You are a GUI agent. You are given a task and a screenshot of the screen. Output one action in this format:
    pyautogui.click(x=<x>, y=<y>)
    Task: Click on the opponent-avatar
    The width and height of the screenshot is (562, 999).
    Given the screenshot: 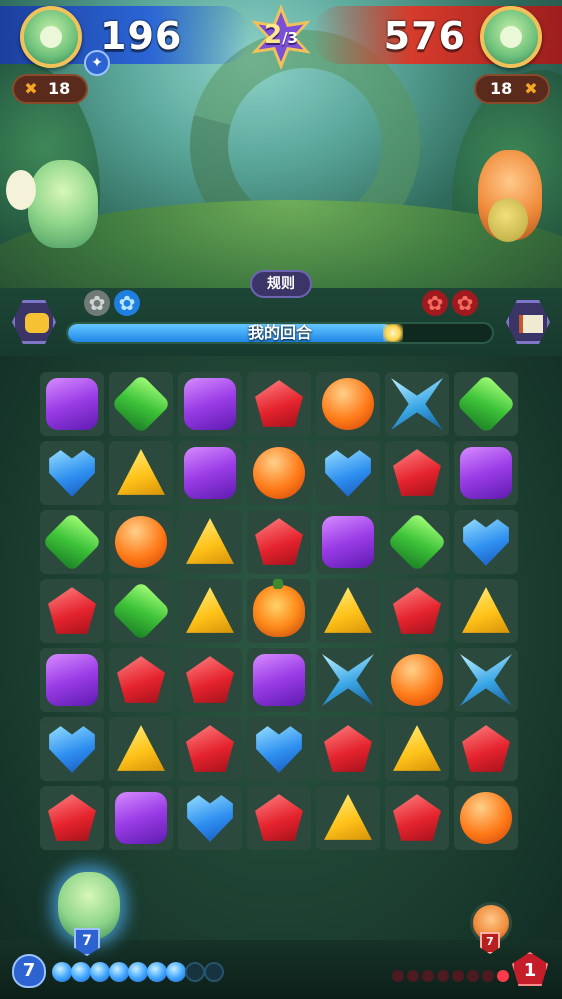 What is the action you would take?
    pyautogui.click(x=511, y=37)
    